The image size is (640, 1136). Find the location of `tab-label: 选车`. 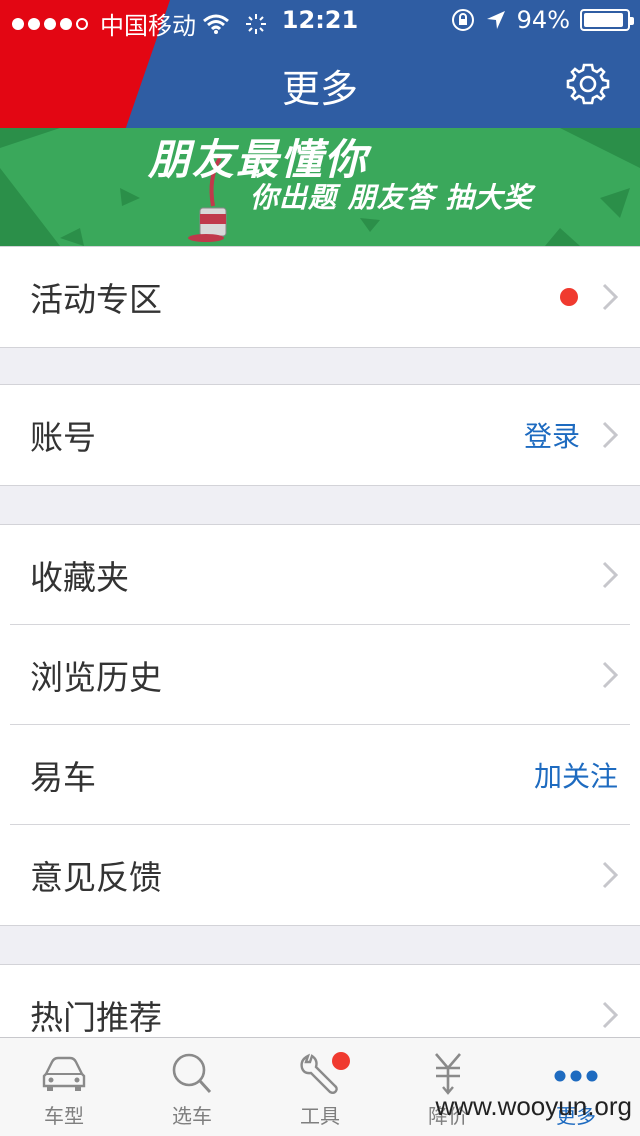

tab-label: 选车 is located at coordinates (192, 1116).